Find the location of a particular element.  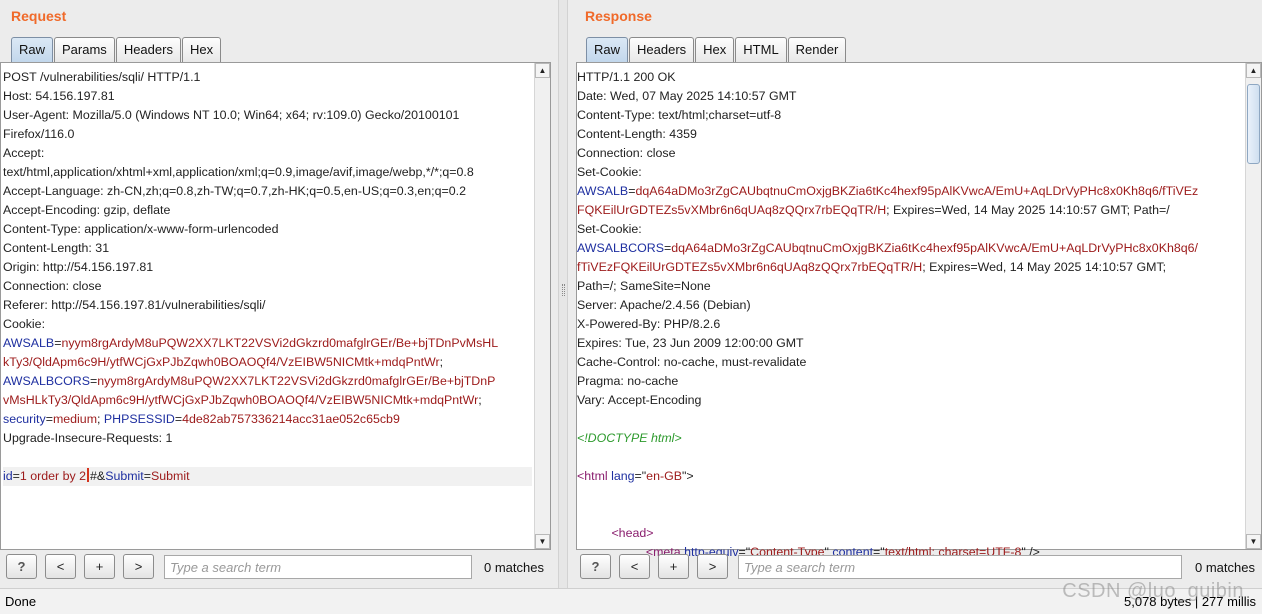

request-token: 1 order by 2 is located at coordinates (53, 476).